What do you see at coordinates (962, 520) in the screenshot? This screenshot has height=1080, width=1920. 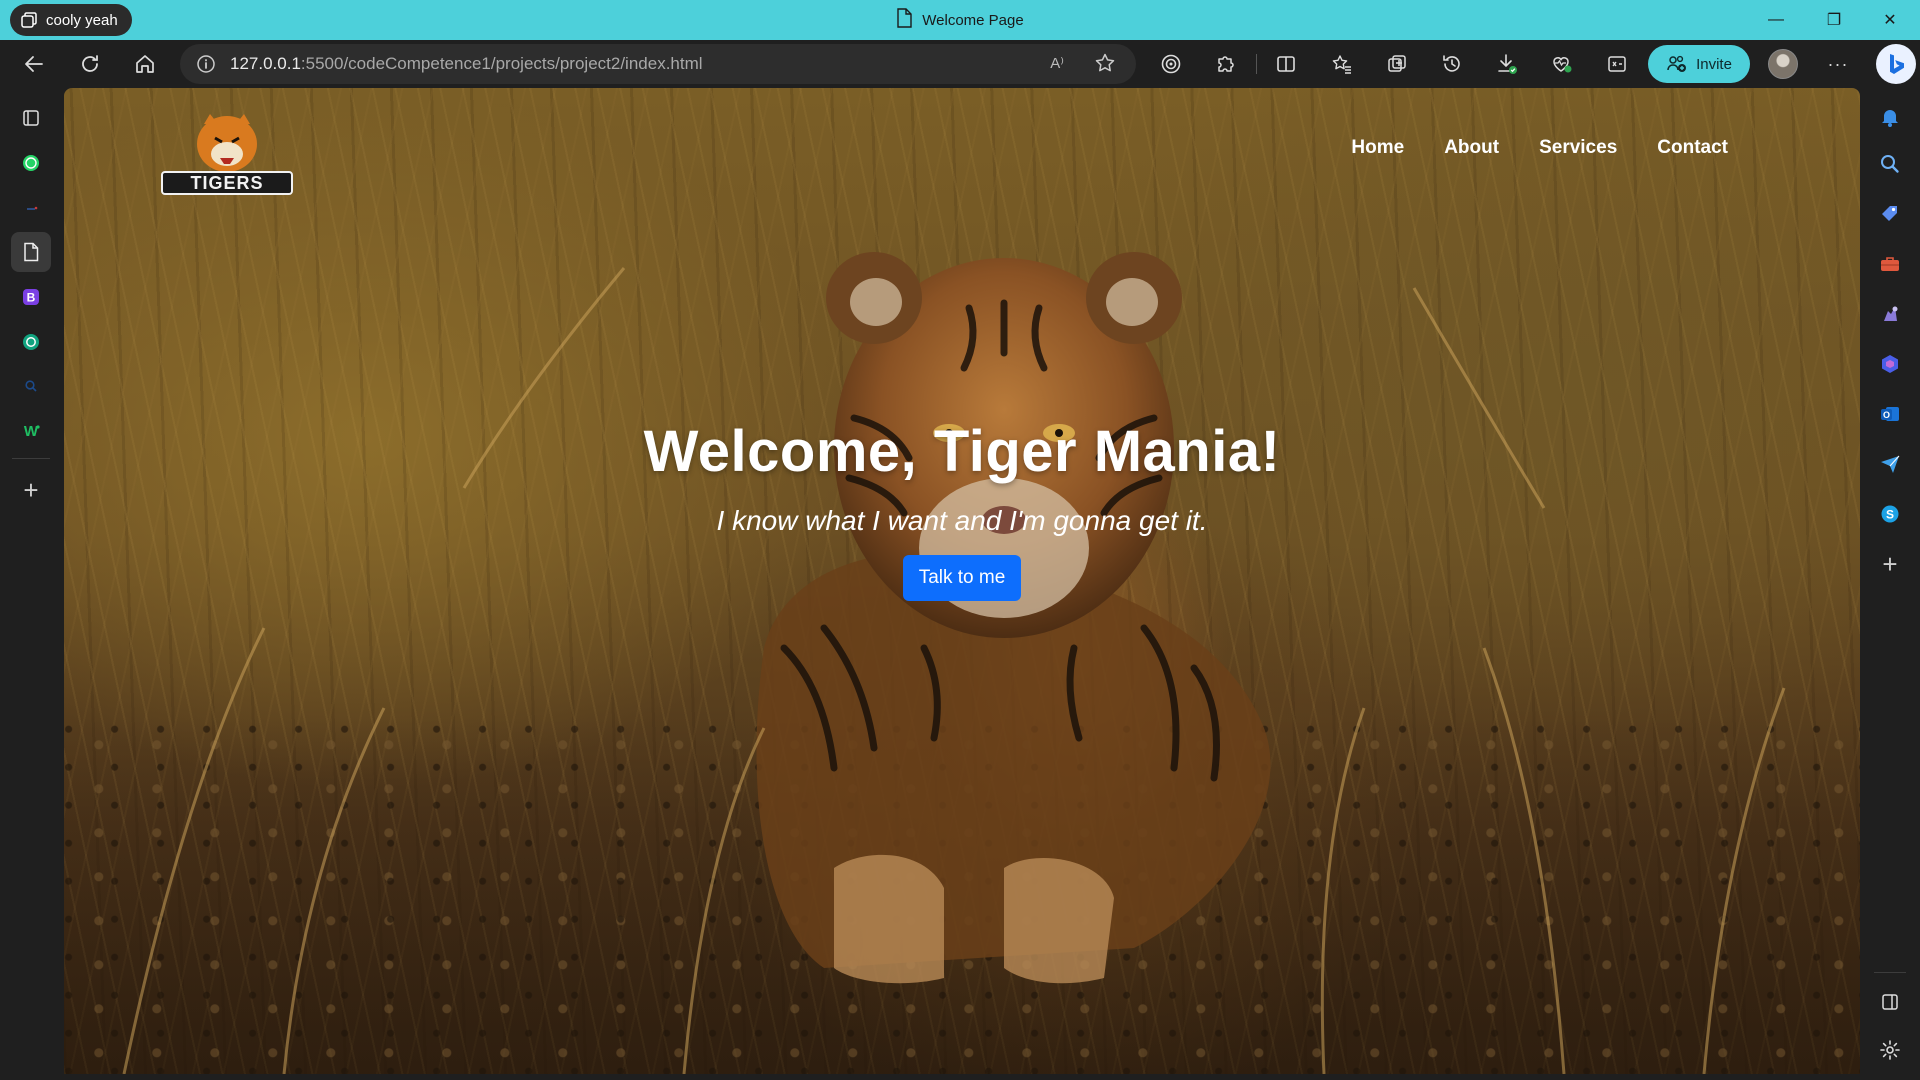 I see `hero-subtitle: I know what I want and I'm gonna get it.` at bounding box center [962, 520].